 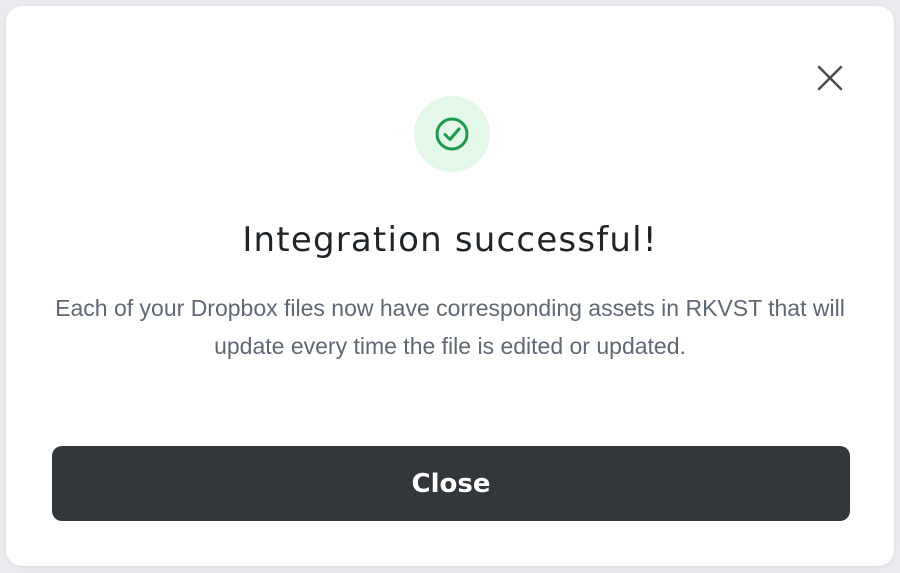 I want to click on close-icon, so click(x=830, y=78).